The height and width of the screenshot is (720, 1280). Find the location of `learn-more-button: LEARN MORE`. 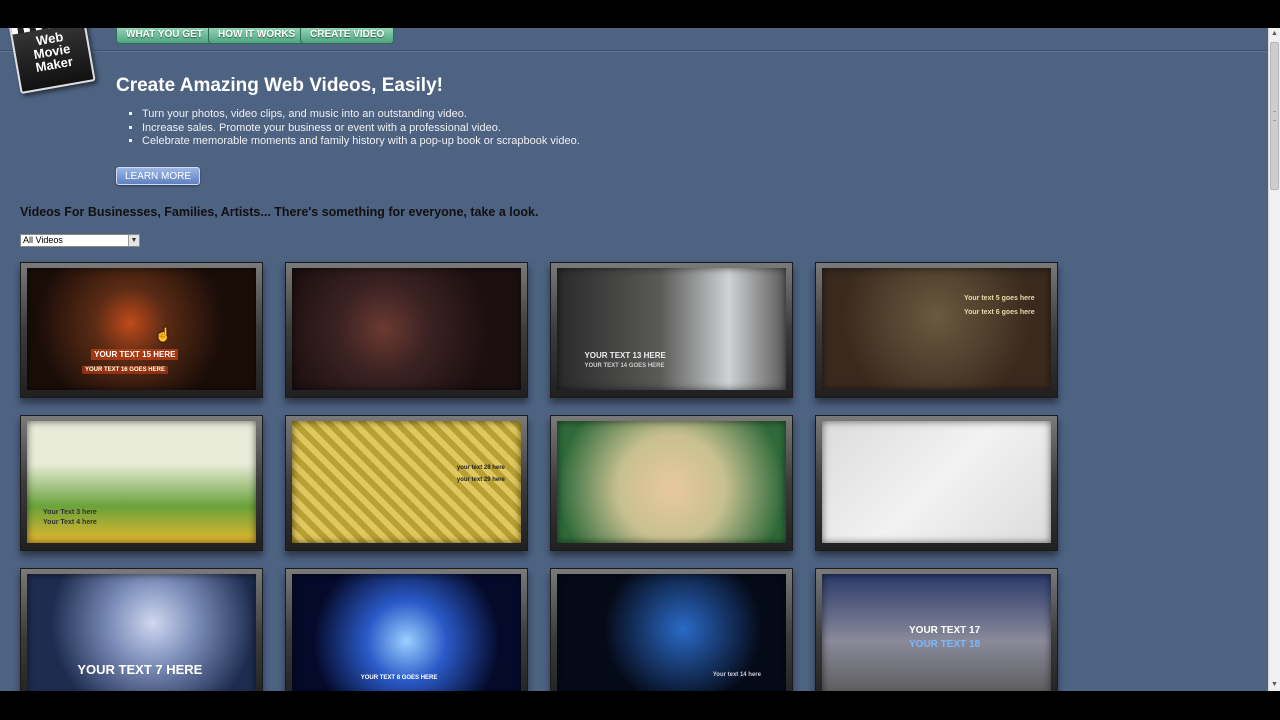

learn-more-button: LEARN MORE is located at coordinates (158, 176).